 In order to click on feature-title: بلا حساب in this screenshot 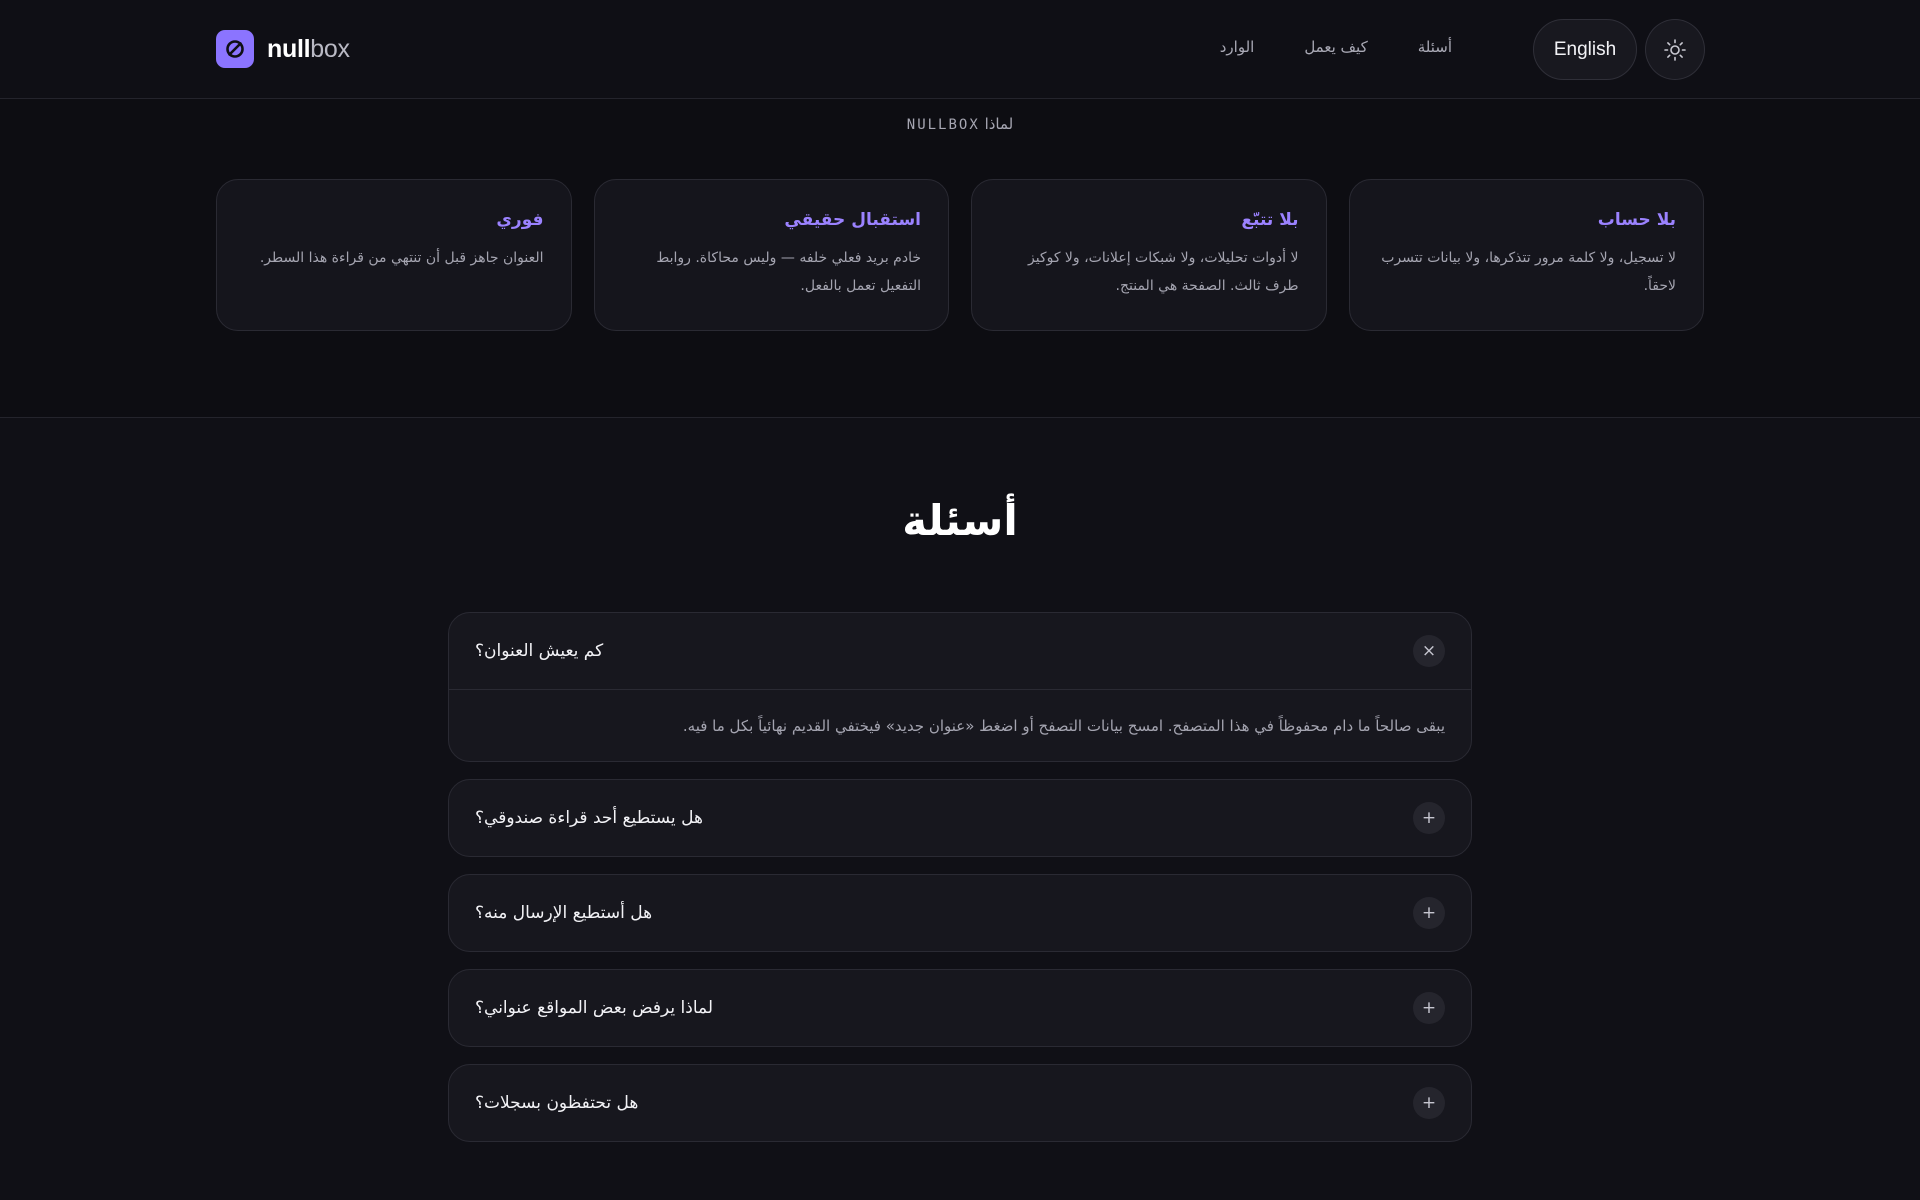, I will do `click(1636, 220)`.